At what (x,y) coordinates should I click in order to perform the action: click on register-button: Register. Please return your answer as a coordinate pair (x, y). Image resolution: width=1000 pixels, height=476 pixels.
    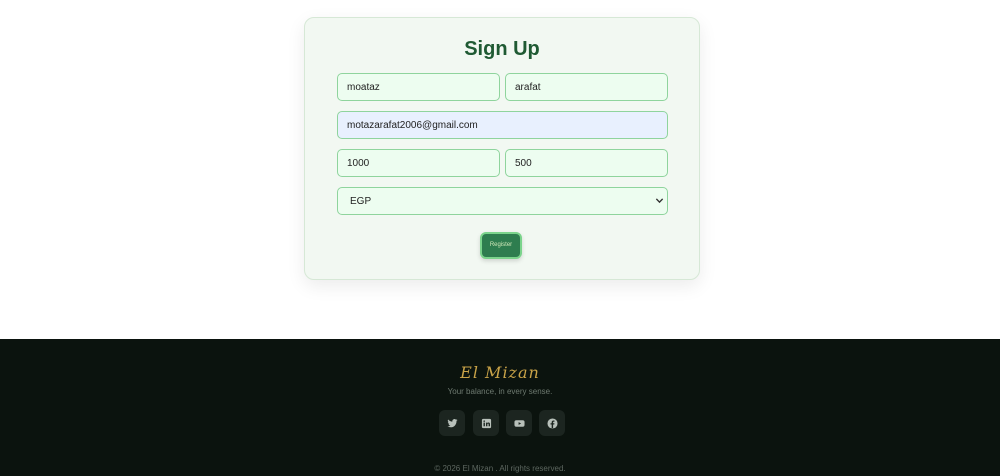
    Looking at the image, I should click on (501, 245).